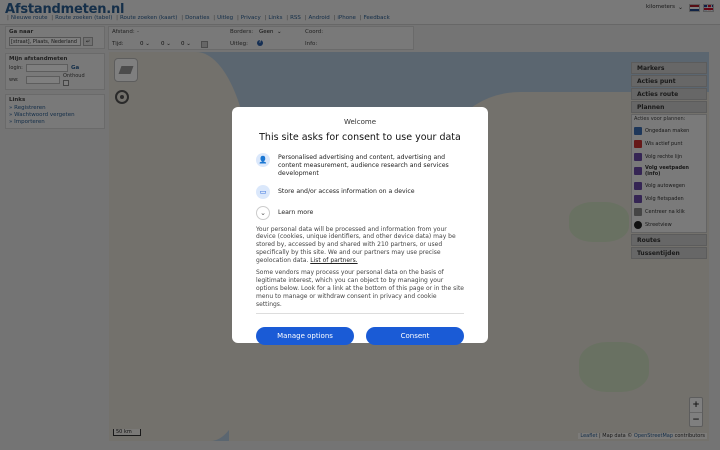 Image resolution: width=720 pixels, height=450 pixels. Describe the element at coordinates (263, 191) in the screenshot. I see `device-icon: ▭` at that location.